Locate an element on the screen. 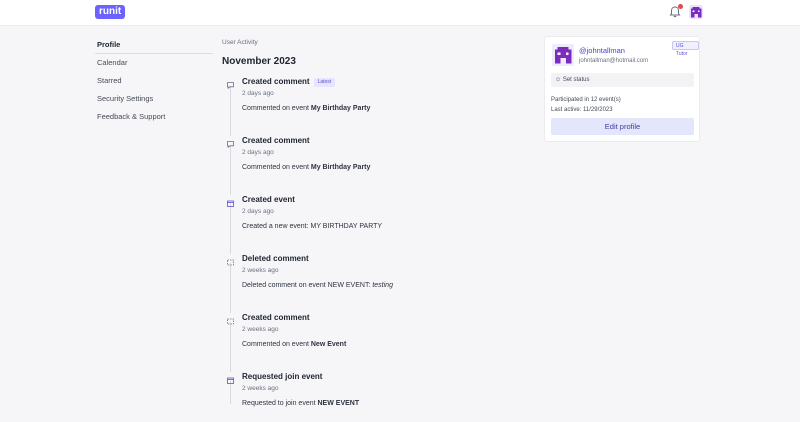  section-label: User Activity is located at coordinates (240, 42).